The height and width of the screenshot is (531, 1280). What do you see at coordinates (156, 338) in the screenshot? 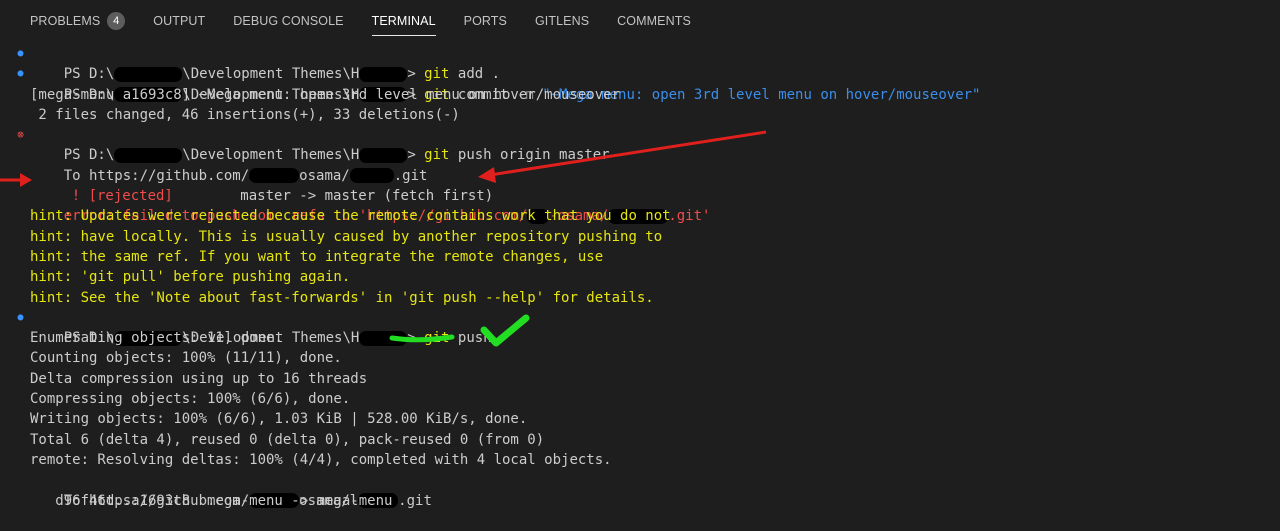
I see `output-text: Enumerating objects: 11, done.` at bounding box center [156, 338].